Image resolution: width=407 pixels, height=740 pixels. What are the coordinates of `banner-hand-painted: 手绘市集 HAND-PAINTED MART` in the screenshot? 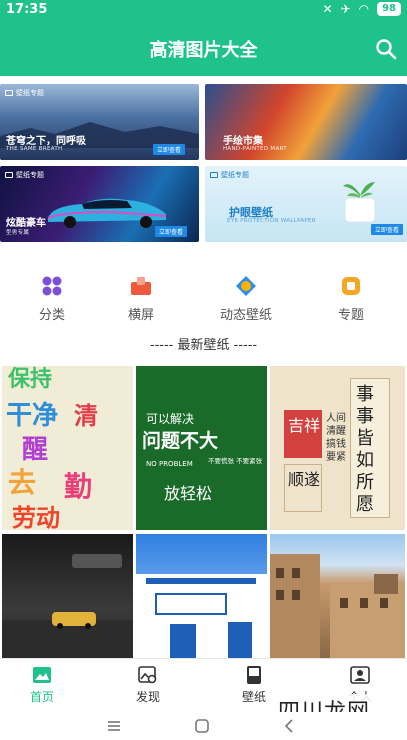 It's located at (306, 122).